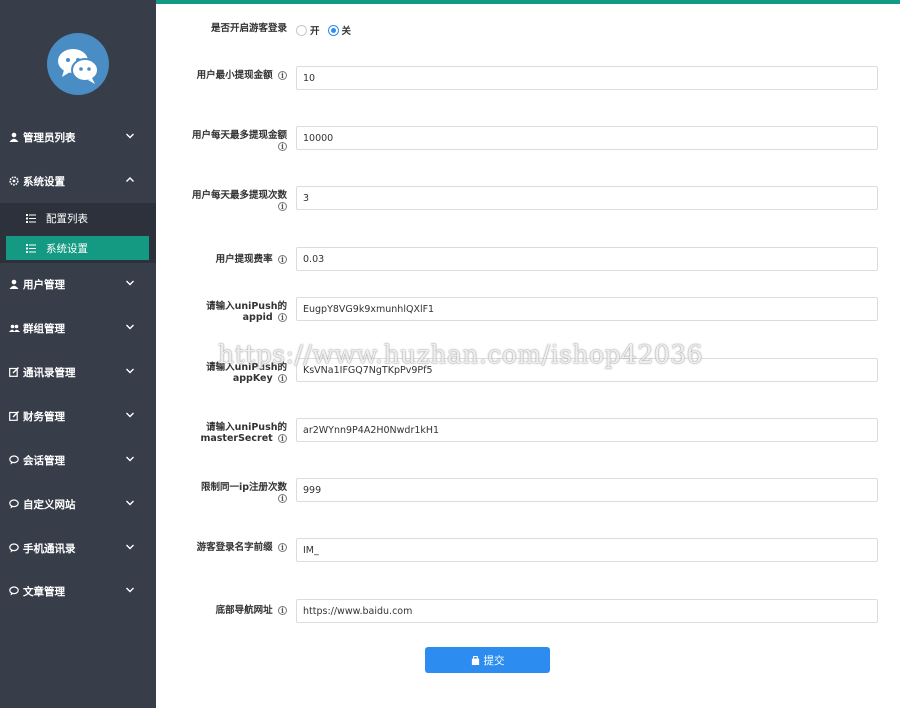  I want to click on radio-off, so click(333, 30).